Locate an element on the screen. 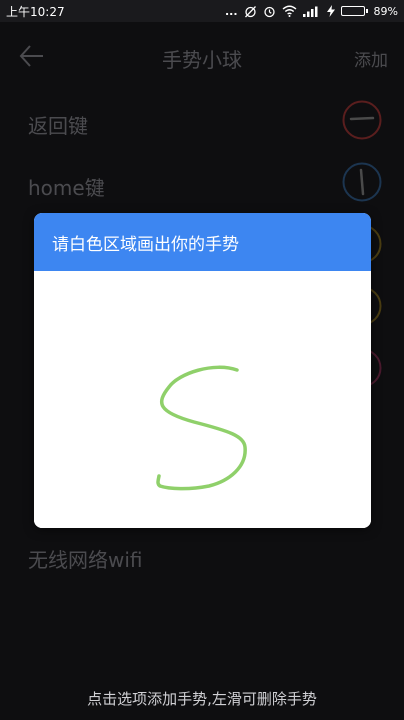 This screenshot has height=720, width=404. signal-icon is located at coordinates (310, 11).